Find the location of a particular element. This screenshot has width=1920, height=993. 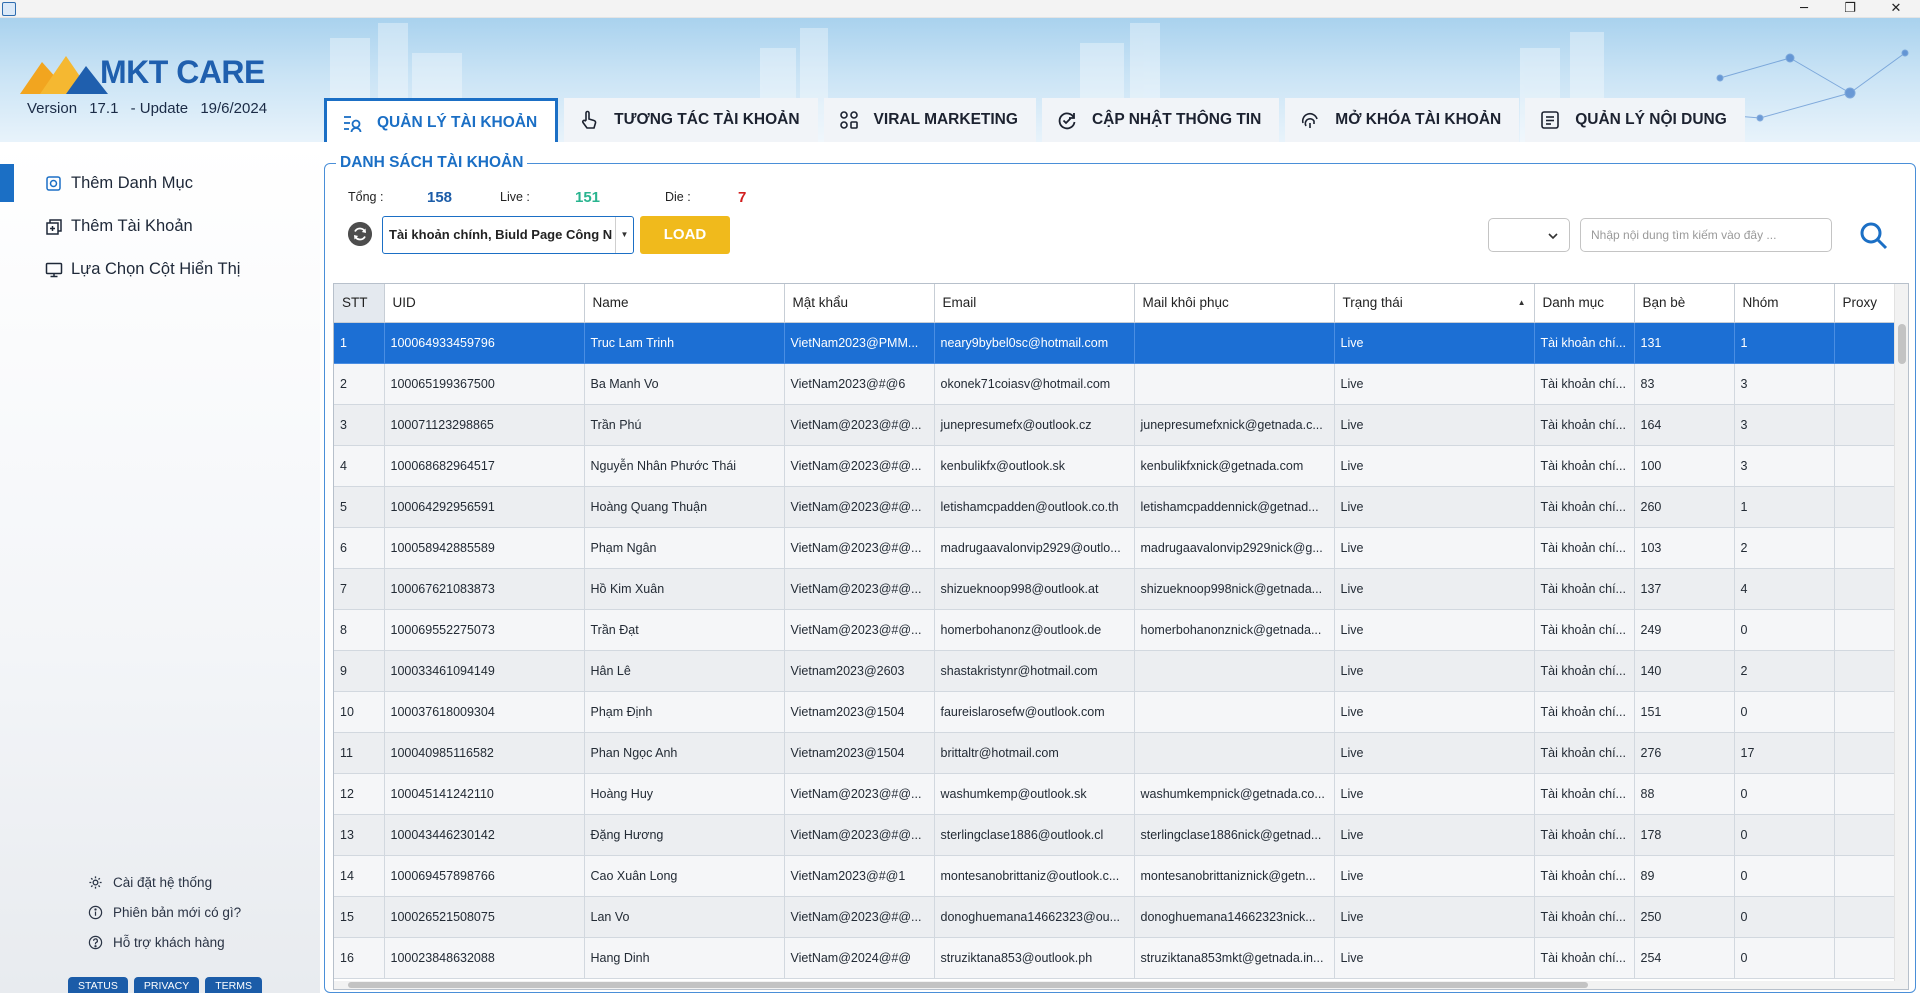

category-select-value: Tài khoản chính, Biuld Page Công N is located at coordinates (501, 234).